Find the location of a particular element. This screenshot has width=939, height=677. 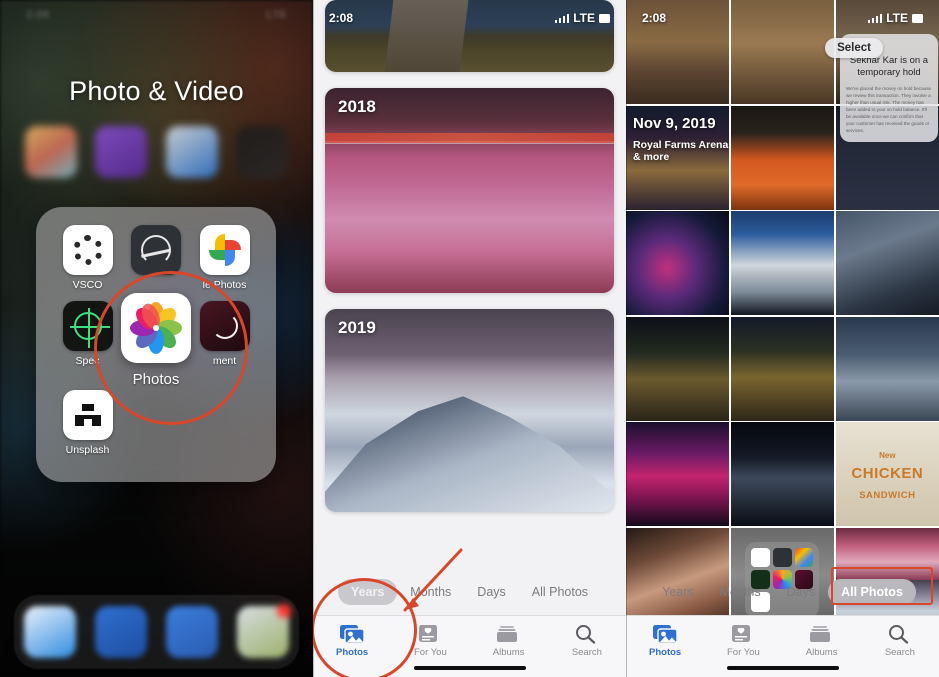

tab-label: Albums is located at coordinates (508, 652).